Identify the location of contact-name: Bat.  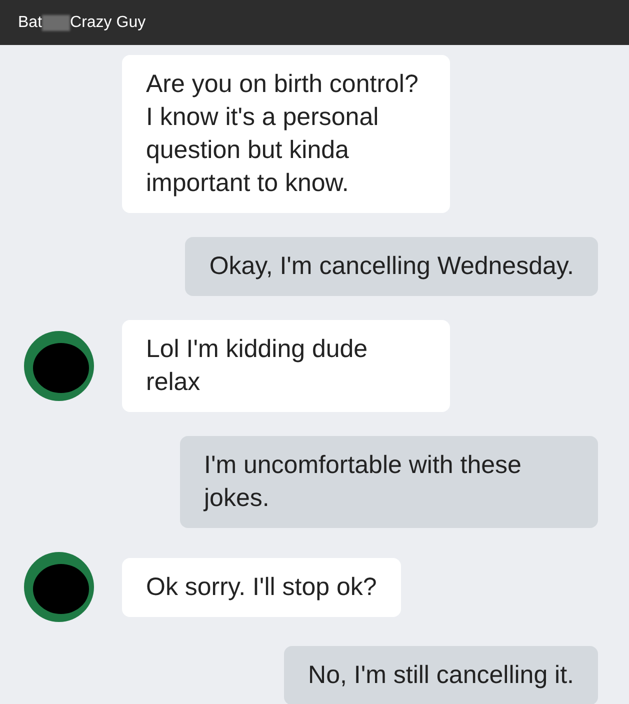
(30, 22).